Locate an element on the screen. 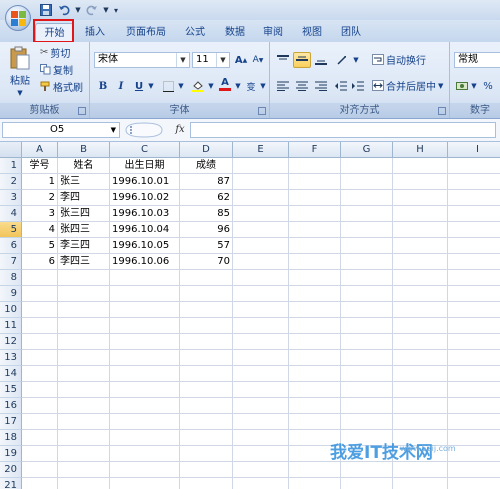  office-button is located at coordinates (18, 18).